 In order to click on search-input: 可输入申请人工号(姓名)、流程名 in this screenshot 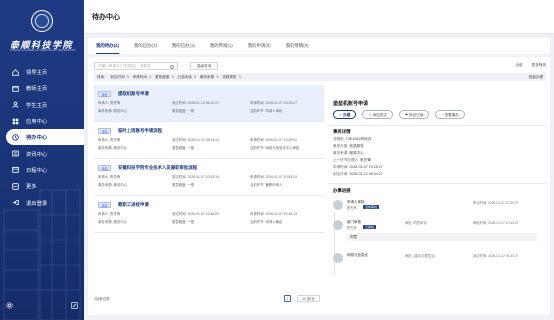, I will do `click(136, 66)`.